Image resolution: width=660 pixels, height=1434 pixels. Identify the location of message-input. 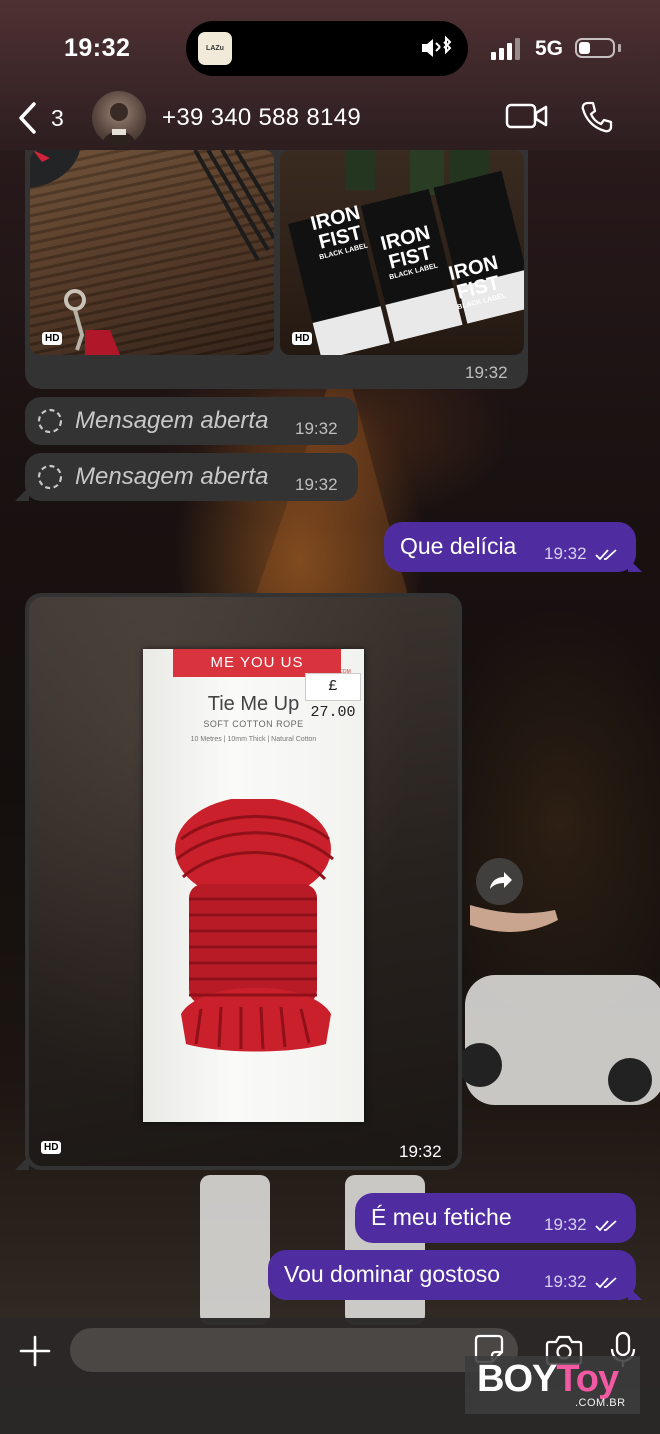
(294, 1350).